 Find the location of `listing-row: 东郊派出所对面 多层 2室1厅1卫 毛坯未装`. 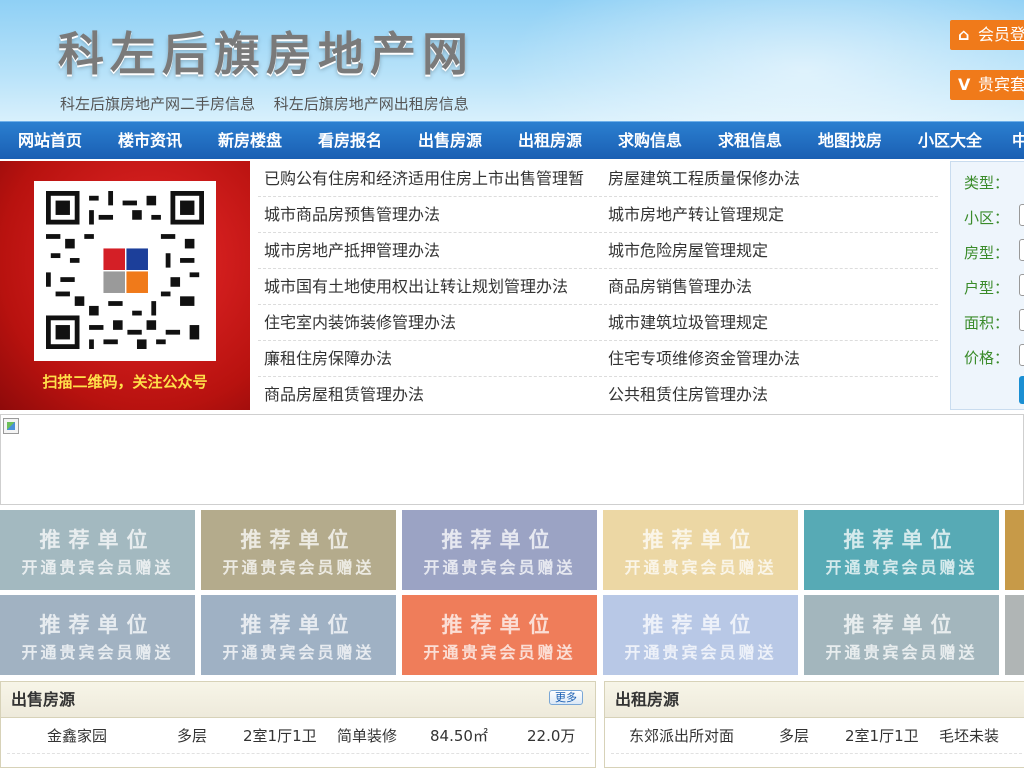

listing-row: 东郊派出所对面 多层 2室1厅1卫 毛坯未装 is located at coordinates (817, 736).